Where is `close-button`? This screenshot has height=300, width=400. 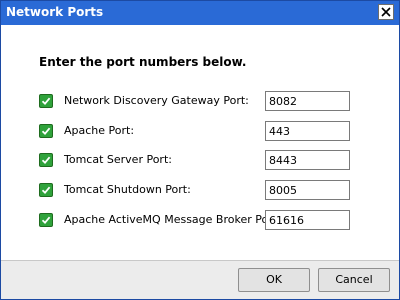
close-button is located at coordinates (386, 12).